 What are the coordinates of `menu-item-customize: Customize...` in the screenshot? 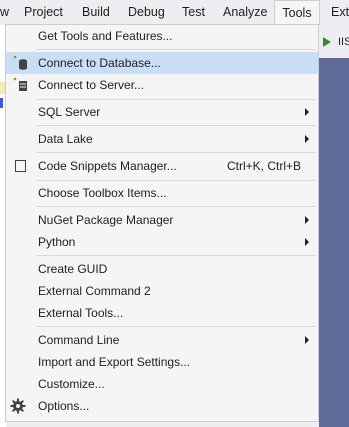 It's located at (162, 384).